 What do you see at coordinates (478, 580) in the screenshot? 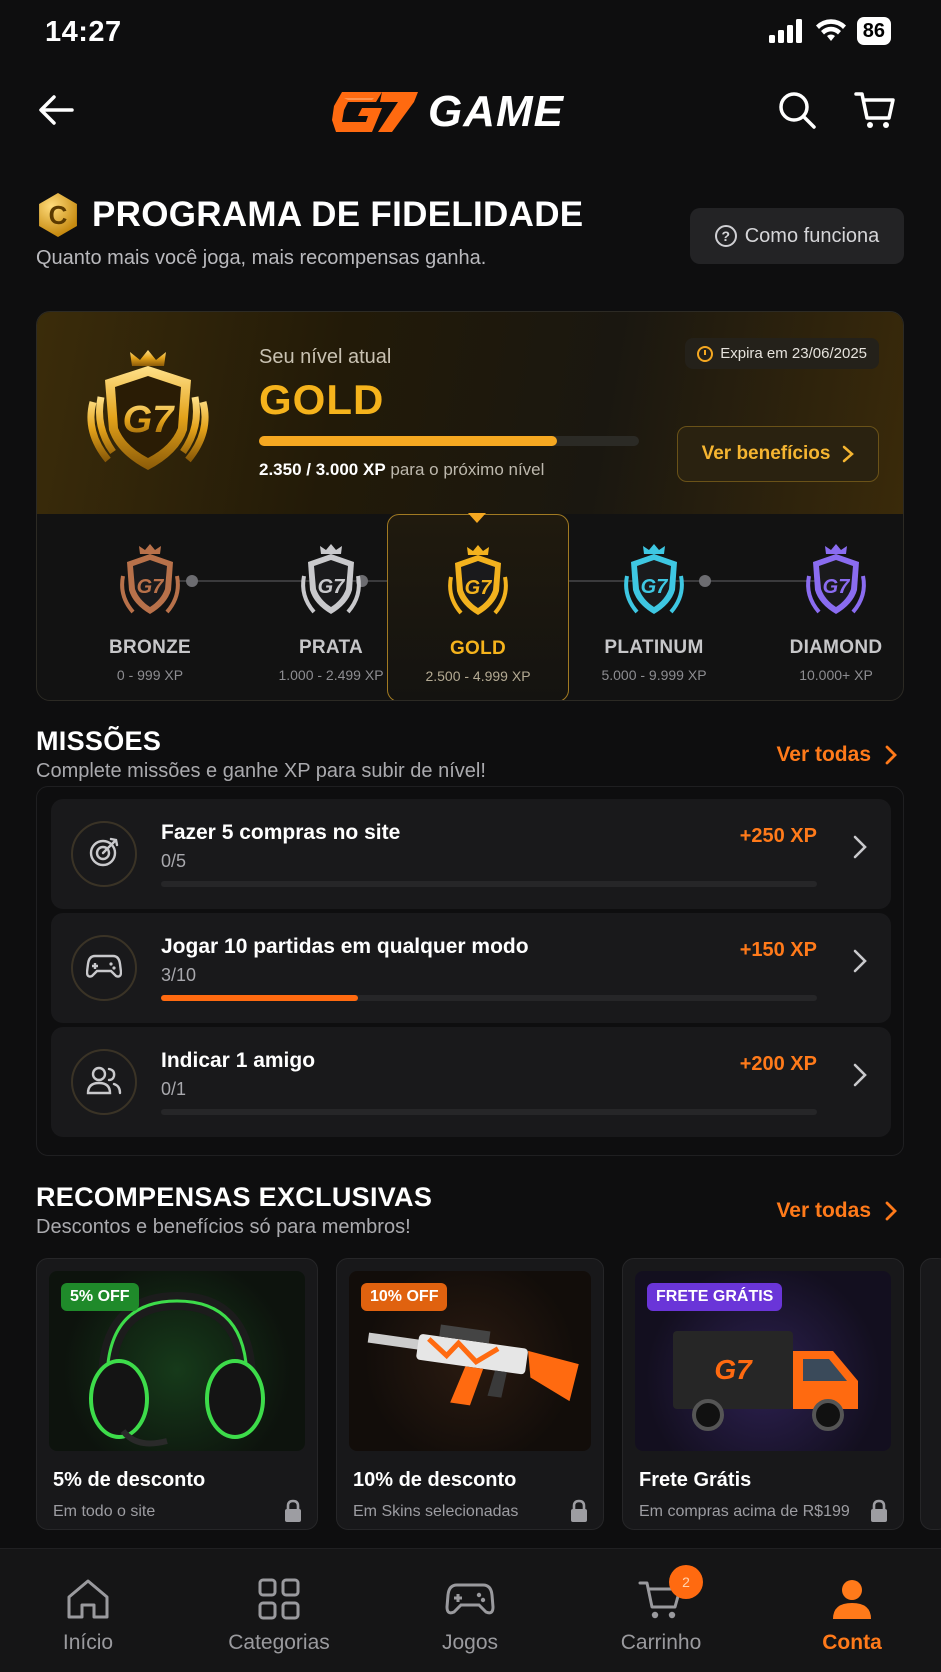
I see `gold-badge-icon: G7` at bounding box center [478, 580].